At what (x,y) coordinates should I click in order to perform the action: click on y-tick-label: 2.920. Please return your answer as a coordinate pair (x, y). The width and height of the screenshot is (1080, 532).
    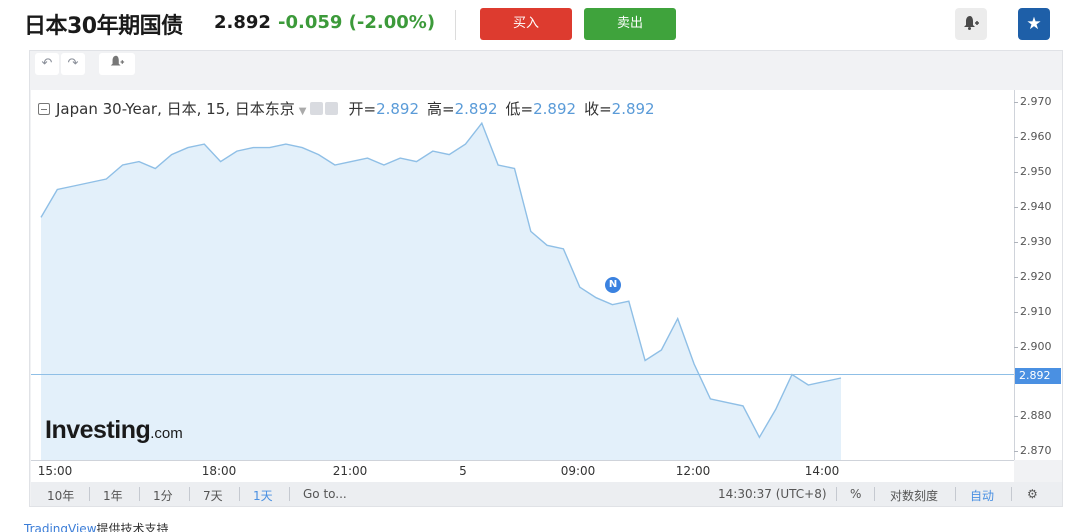
    Looking at the image, I should click on (1036, 276).